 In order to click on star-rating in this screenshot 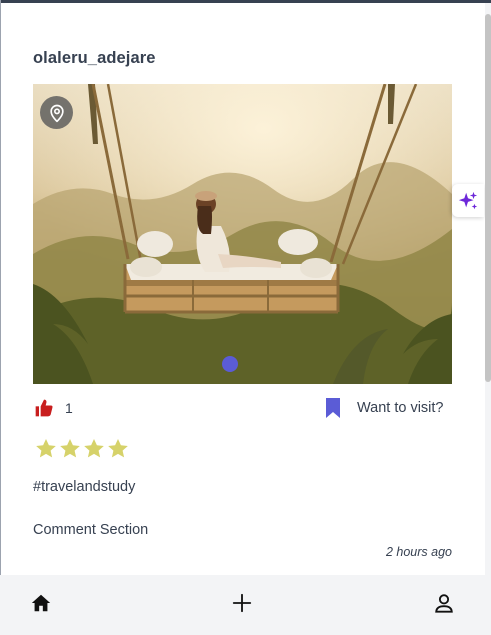, I will do `click(82, 449)`.